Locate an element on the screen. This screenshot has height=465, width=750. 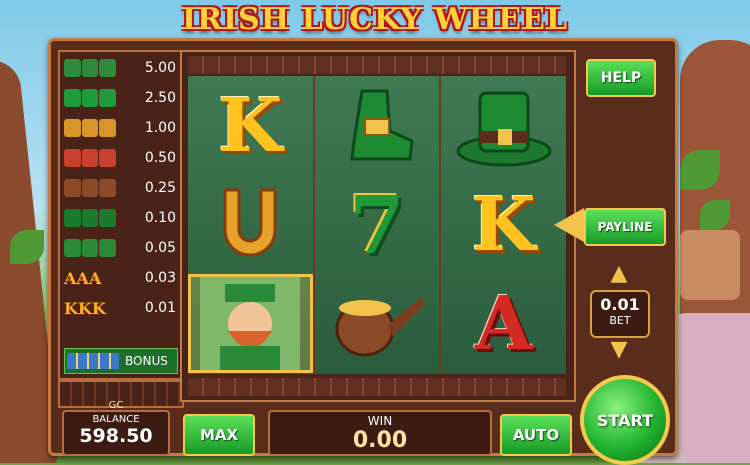
paytable-row: 0.25 is located at coordinates (120, 188).